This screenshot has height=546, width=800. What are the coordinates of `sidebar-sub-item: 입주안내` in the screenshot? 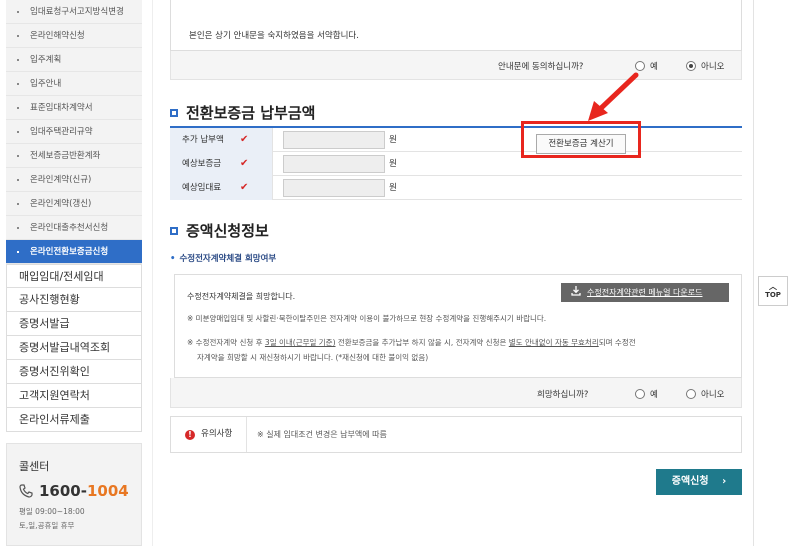 It's located at (74, 84).